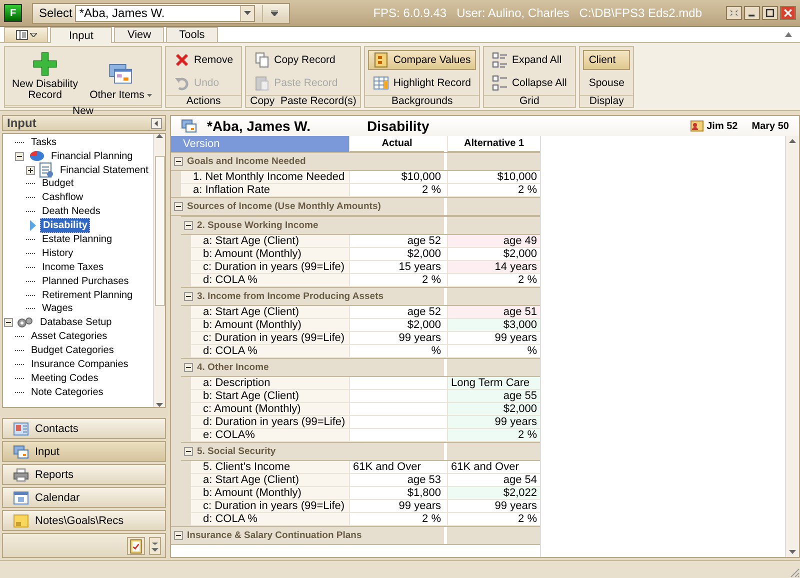 This screenshot has width=800, height=578. Describe the element at coordinates (203, 60) in the screenshot. I see `ribbon-button: Remove` at that location.